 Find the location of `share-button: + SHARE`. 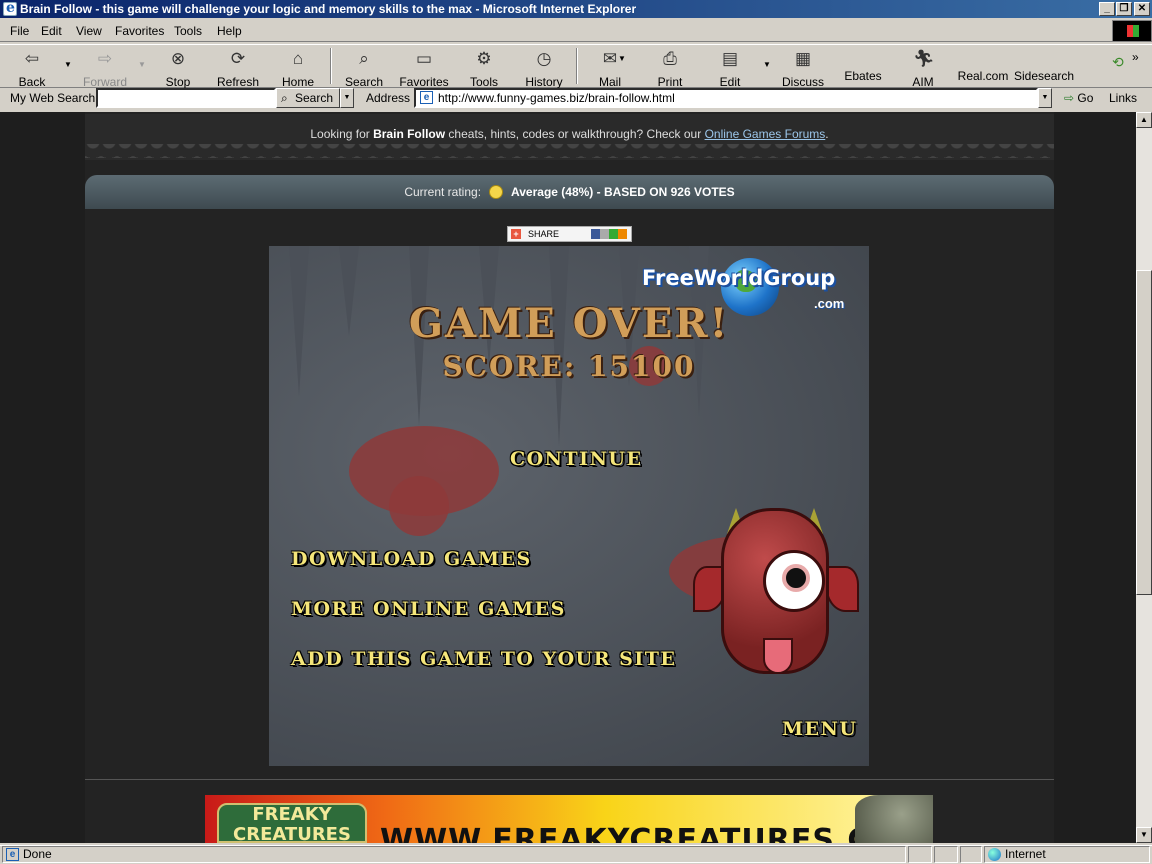

share-button: + SHARE is located at coordinates (569, 234).